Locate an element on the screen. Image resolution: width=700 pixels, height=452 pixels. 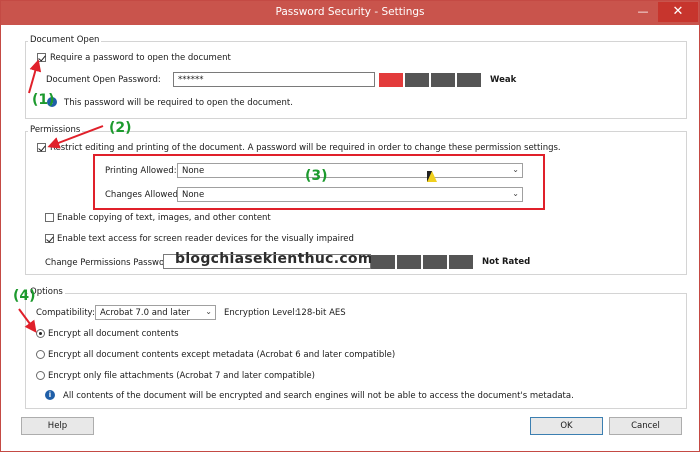
window-title: Password Security - Settings is located at coordinates (350, 12).